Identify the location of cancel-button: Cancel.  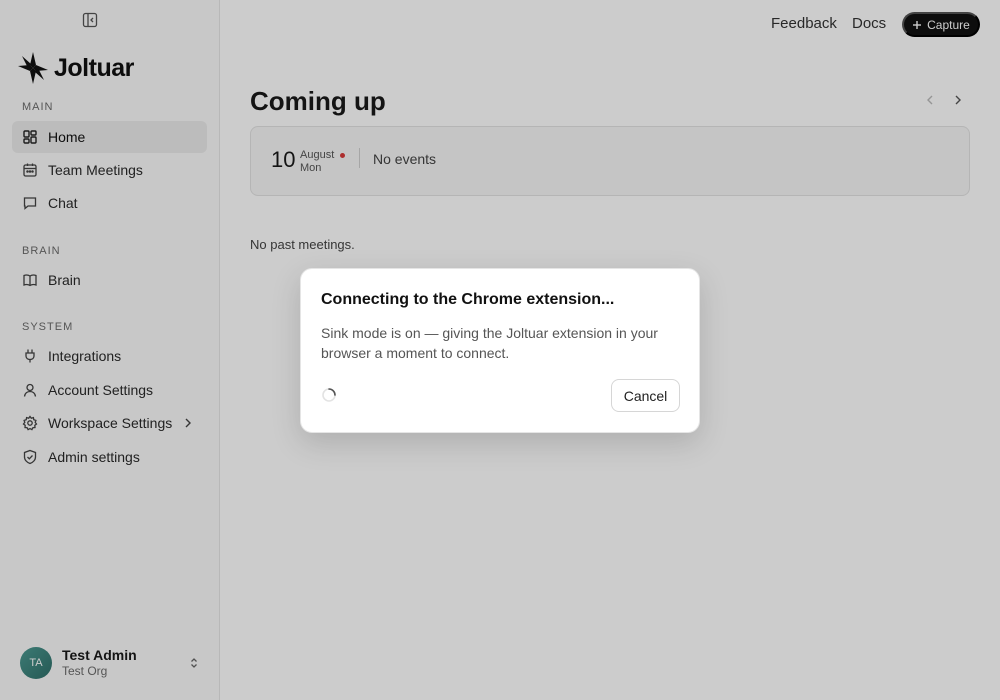
(645, 395).